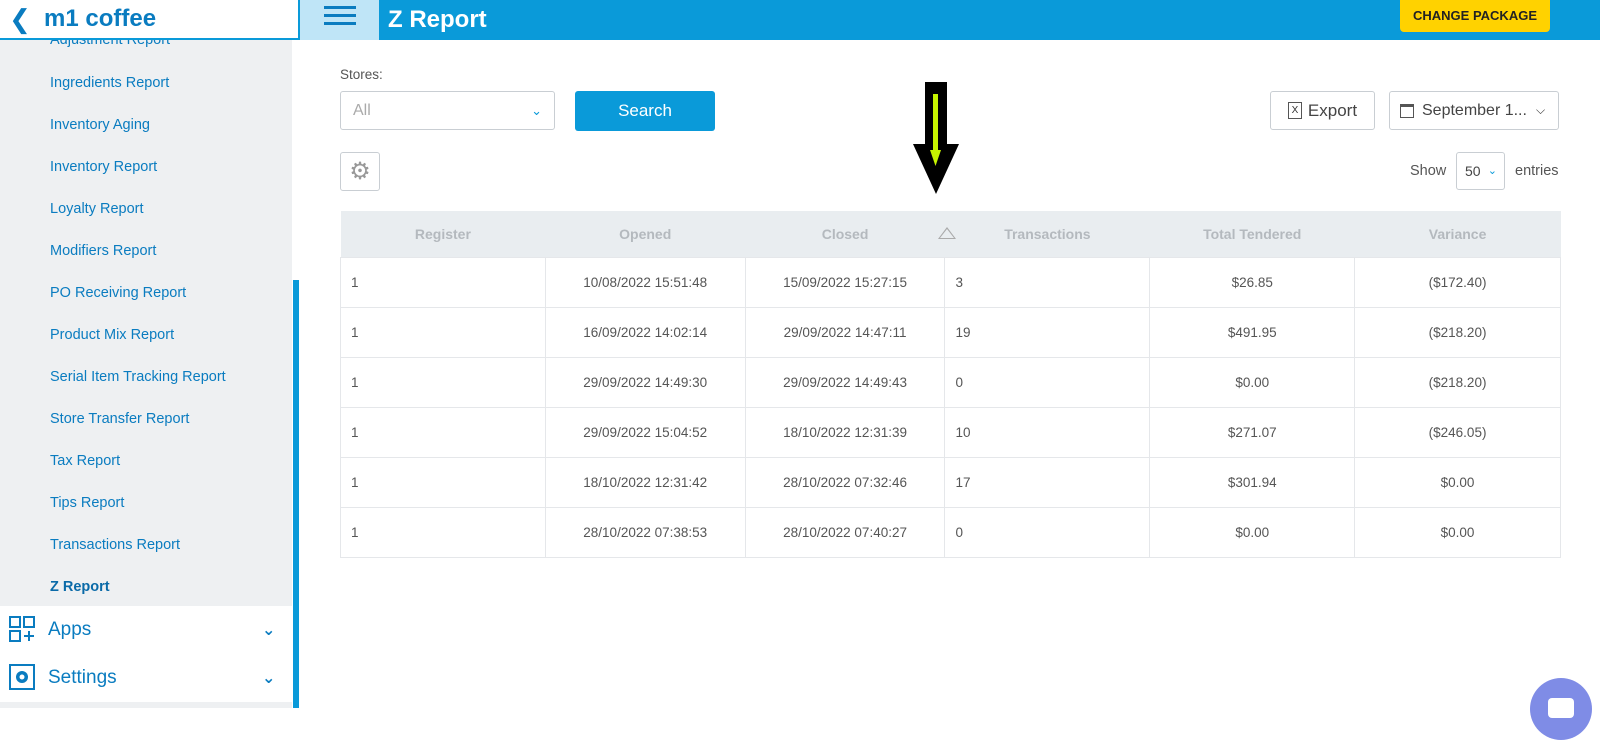 The height and width of the screenshot is (740, 1600). I want to click on cell-closed: 29/09/2022 14:47:11, so click(845, 332).